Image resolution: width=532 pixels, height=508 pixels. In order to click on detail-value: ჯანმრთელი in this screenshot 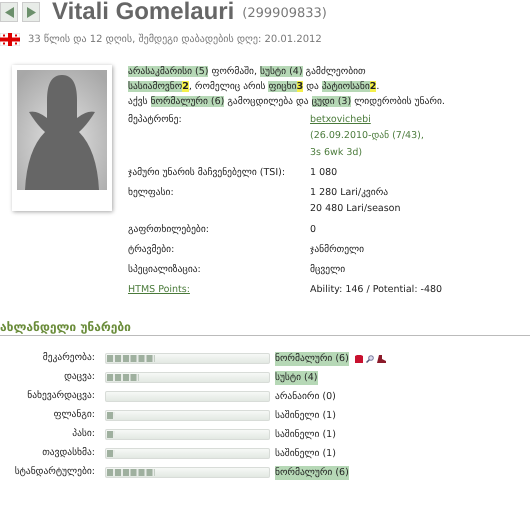, I will do `click(338, 249)`.